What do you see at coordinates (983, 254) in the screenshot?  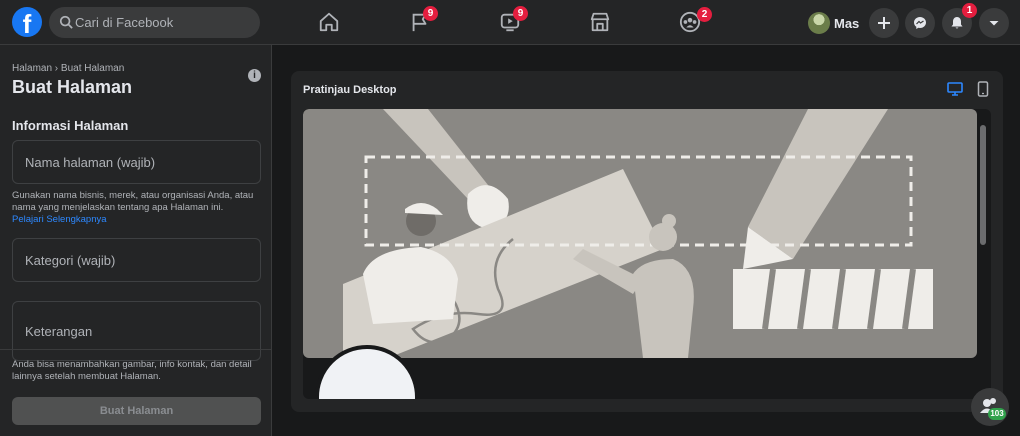 I see `preview-scrollbar` at bounding box center [983, 254].